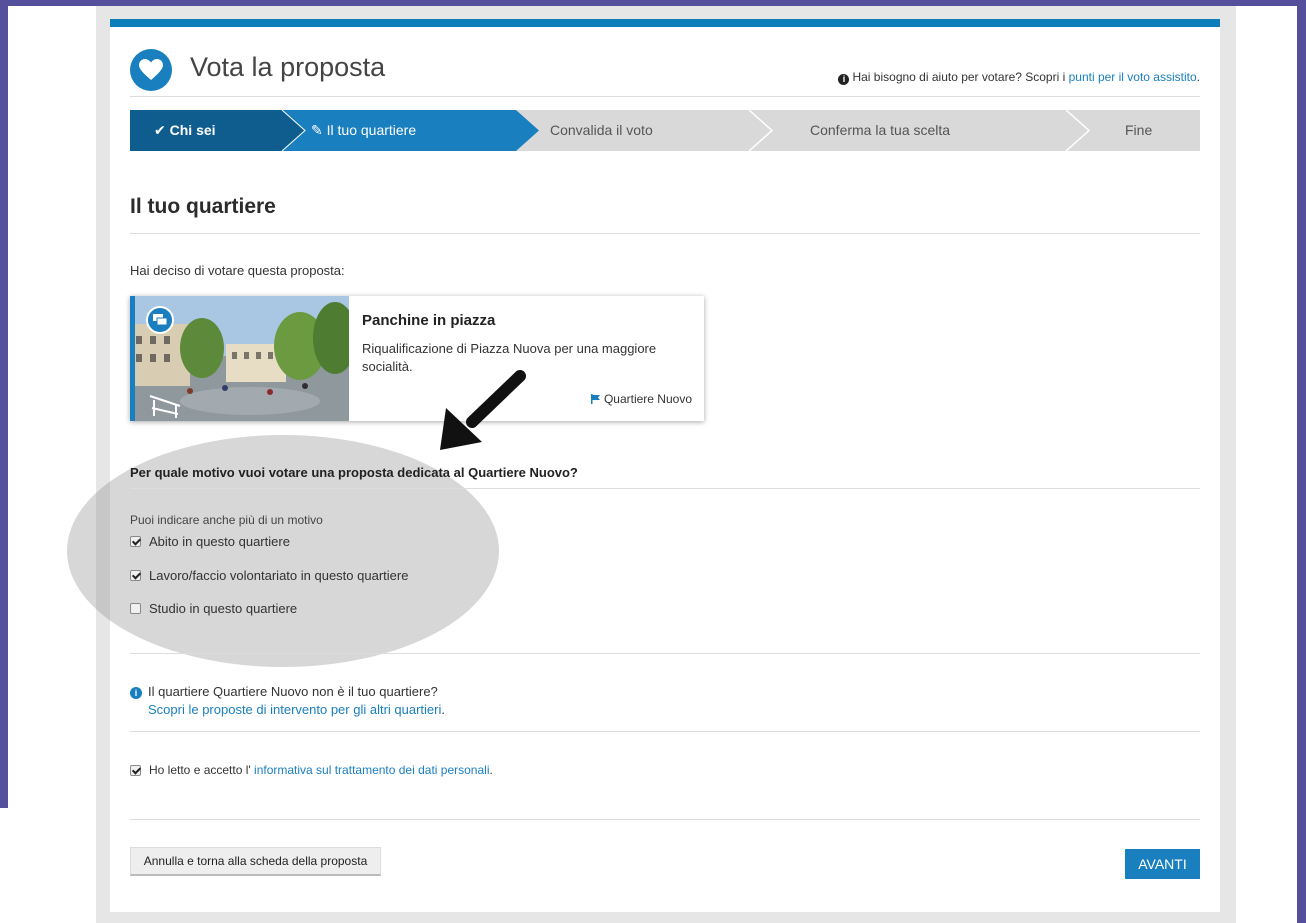  What do you see at coordinates (135, 575) in the screenshot?
I see `checkbox-lavoro` at bounding box center [135, 575].